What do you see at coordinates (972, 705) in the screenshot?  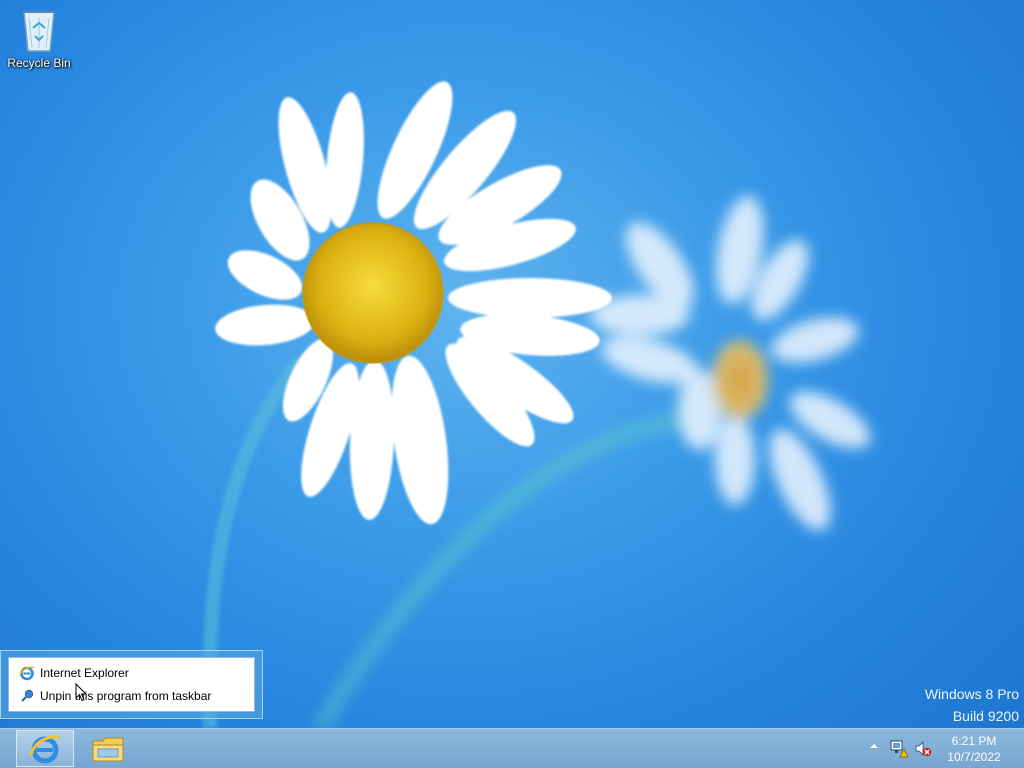 I see `windows-version-watermark: Windows 8 Pro Build 9200` at bounding box center [972, 705].